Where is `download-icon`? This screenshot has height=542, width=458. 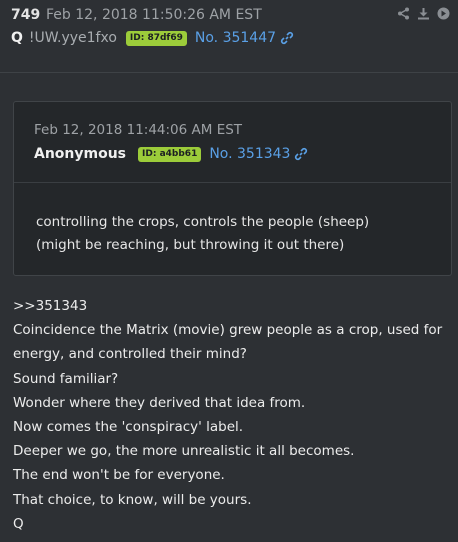
download-icon is located at coordinates (423, 13).